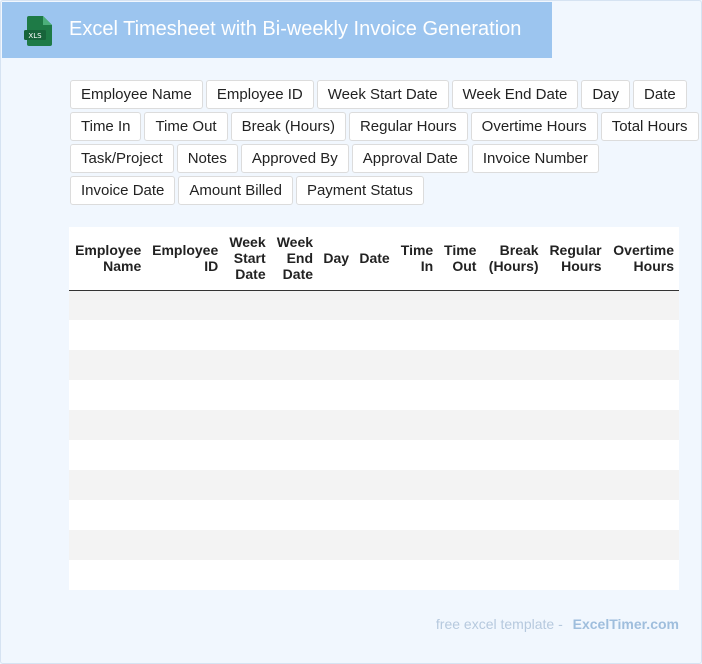 The width and height of the screenshot is (702, 664). What do you see at coordinates (606, 94) in the screenshot?
I see `column-chip: Day` at bounding box center [606, 94].